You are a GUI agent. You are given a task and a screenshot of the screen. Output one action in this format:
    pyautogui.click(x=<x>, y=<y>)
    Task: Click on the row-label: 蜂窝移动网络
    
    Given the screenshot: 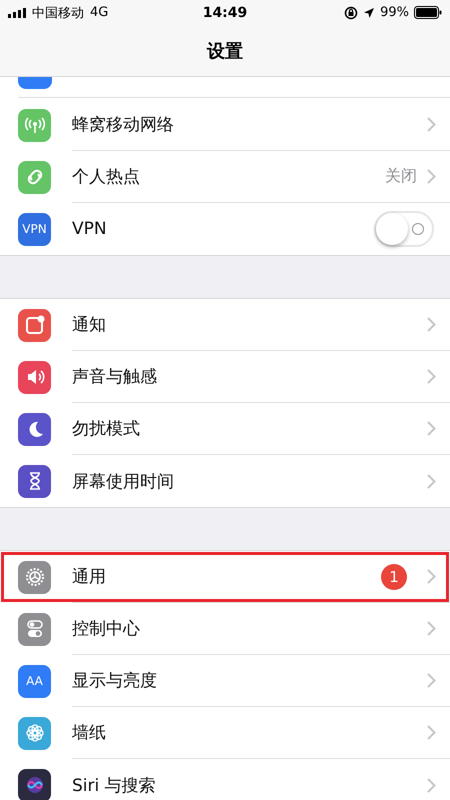 What is the action you would take?
    pyautogui.click(x=123, y=125)
    